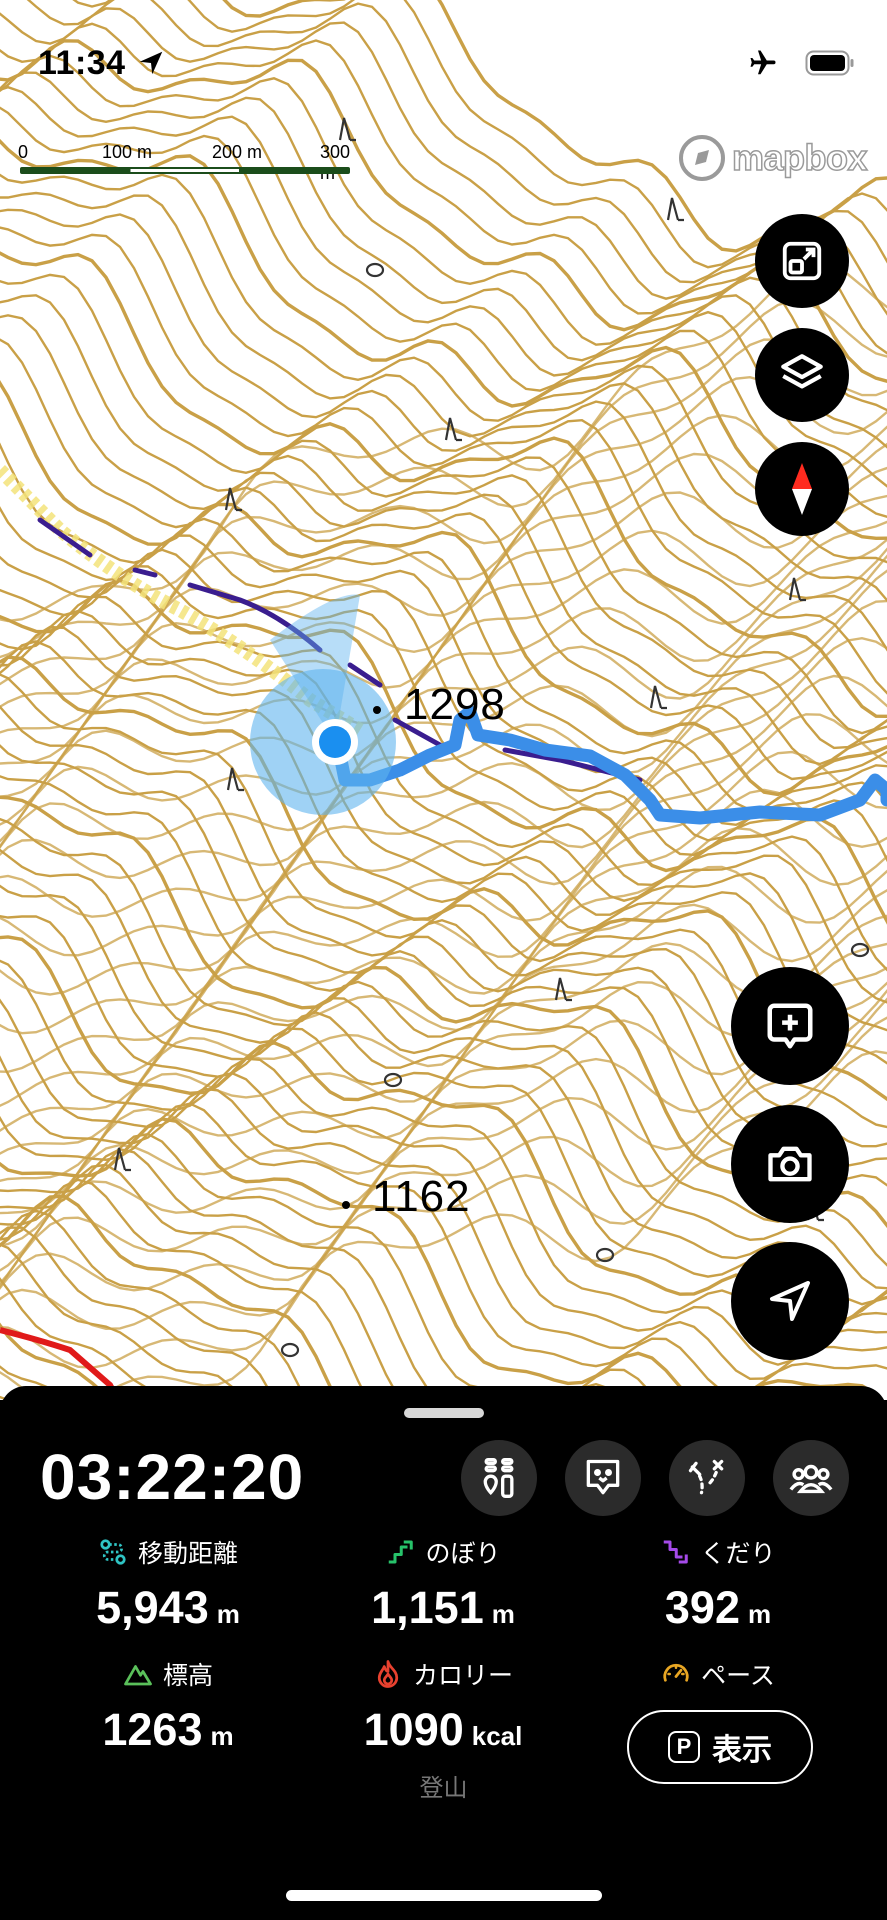 The image size is (887, 1920). I want to click on checkpoint-button, so click(499, 1478).